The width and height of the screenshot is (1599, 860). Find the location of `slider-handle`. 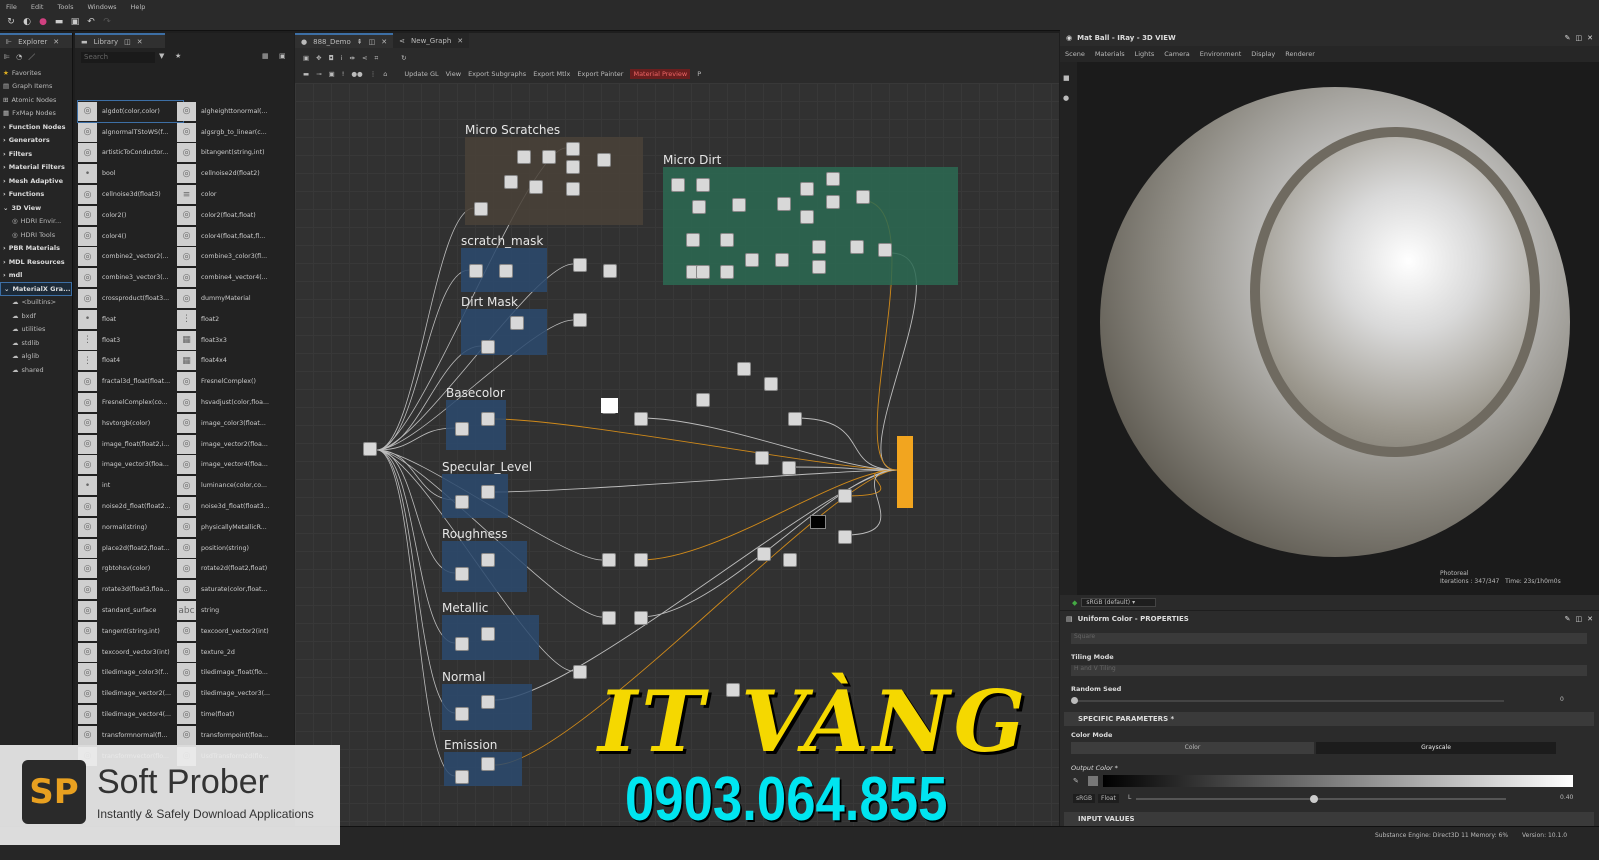

slider-handle is located at coordinates (1313, 799).